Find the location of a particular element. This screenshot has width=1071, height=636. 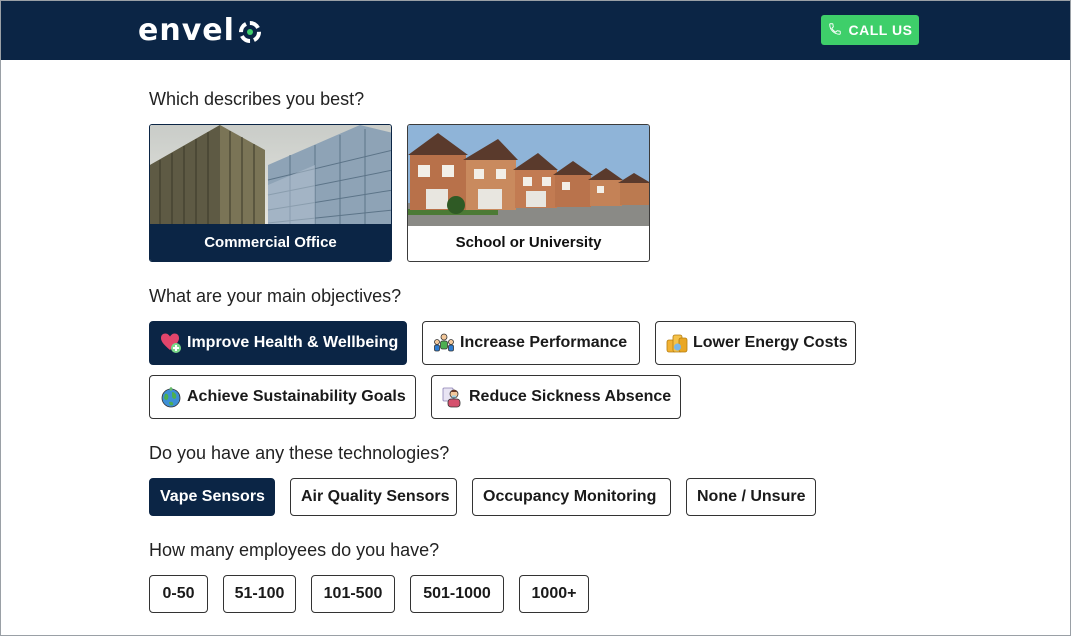

call-us-button: CALL US is located at coordinates (870, 30).